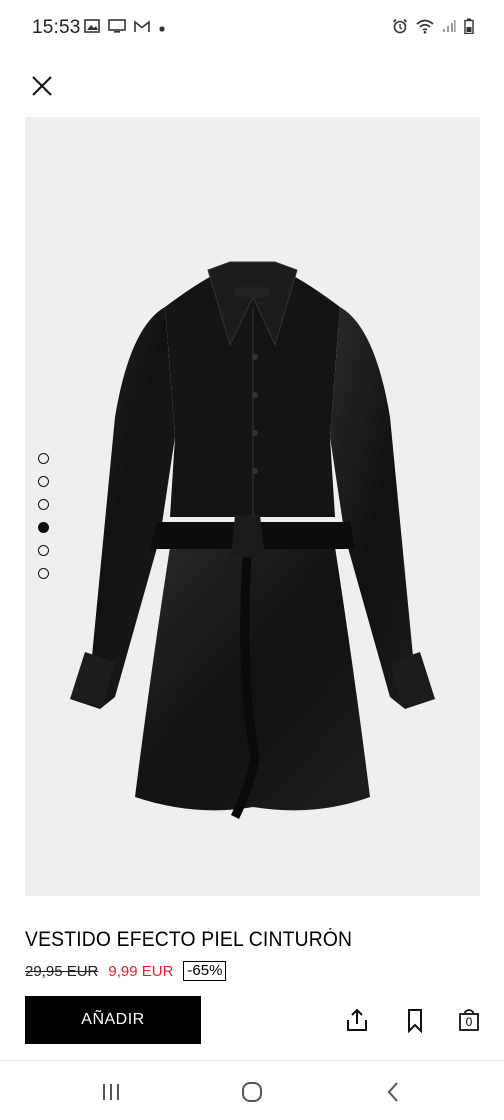 This screenshot has height=1120, width=504. What do you see at coordinates (92, 28) in the screenshot?
I see `image-icon` at bounding box center [92, 28].